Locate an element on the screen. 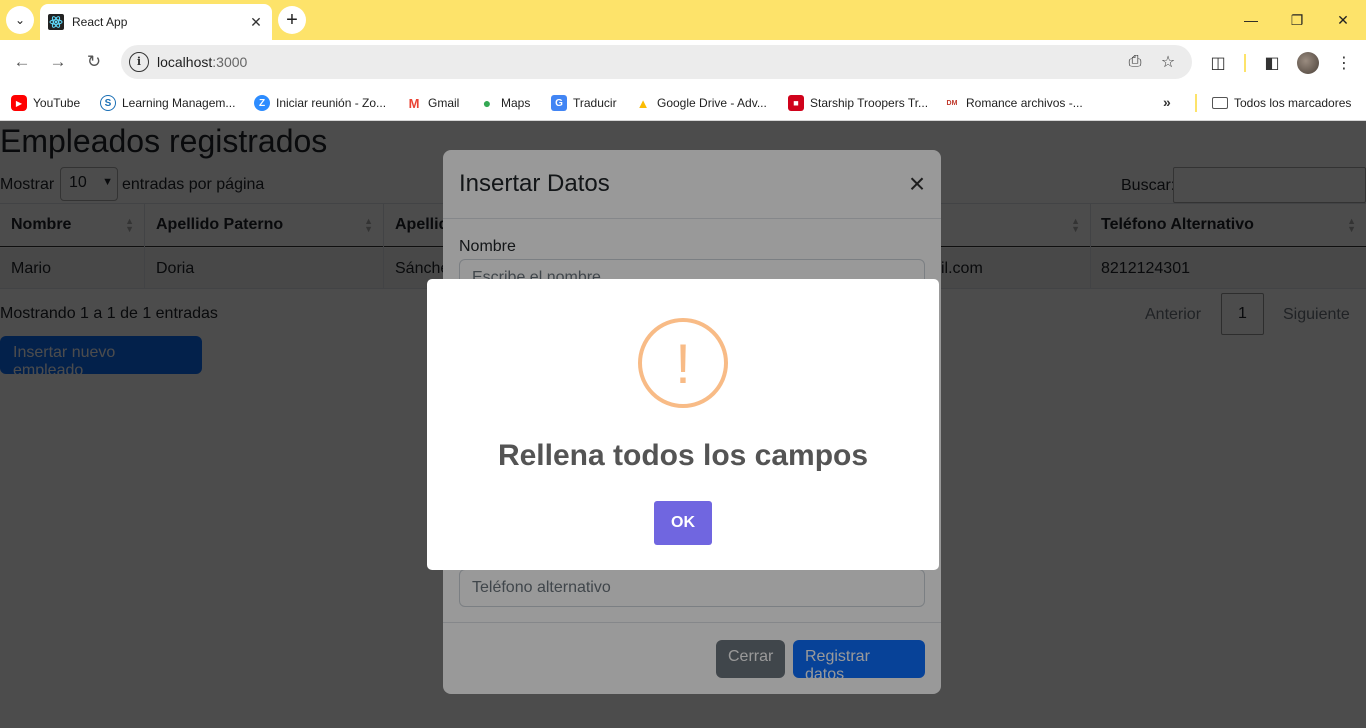  react-icon is located at coordinates (56, 22).